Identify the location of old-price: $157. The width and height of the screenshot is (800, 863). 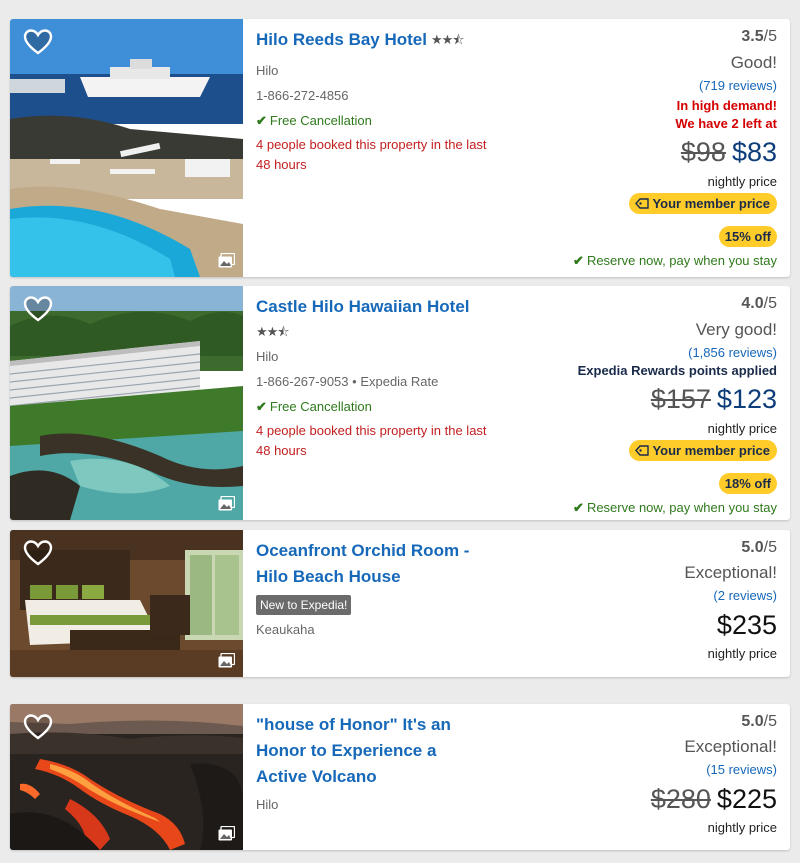
(680, 399).